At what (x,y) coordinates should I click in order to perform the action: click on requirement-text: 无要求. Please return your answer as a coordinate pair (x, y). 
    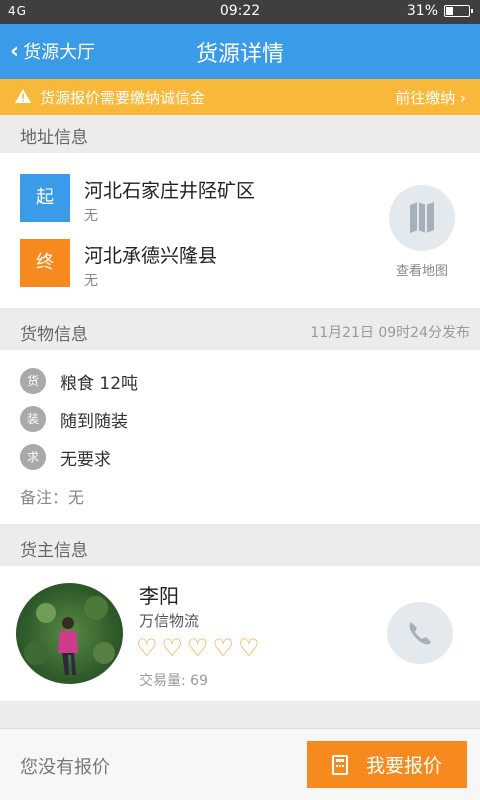
    Looking at the image, I should click on (85, 459).